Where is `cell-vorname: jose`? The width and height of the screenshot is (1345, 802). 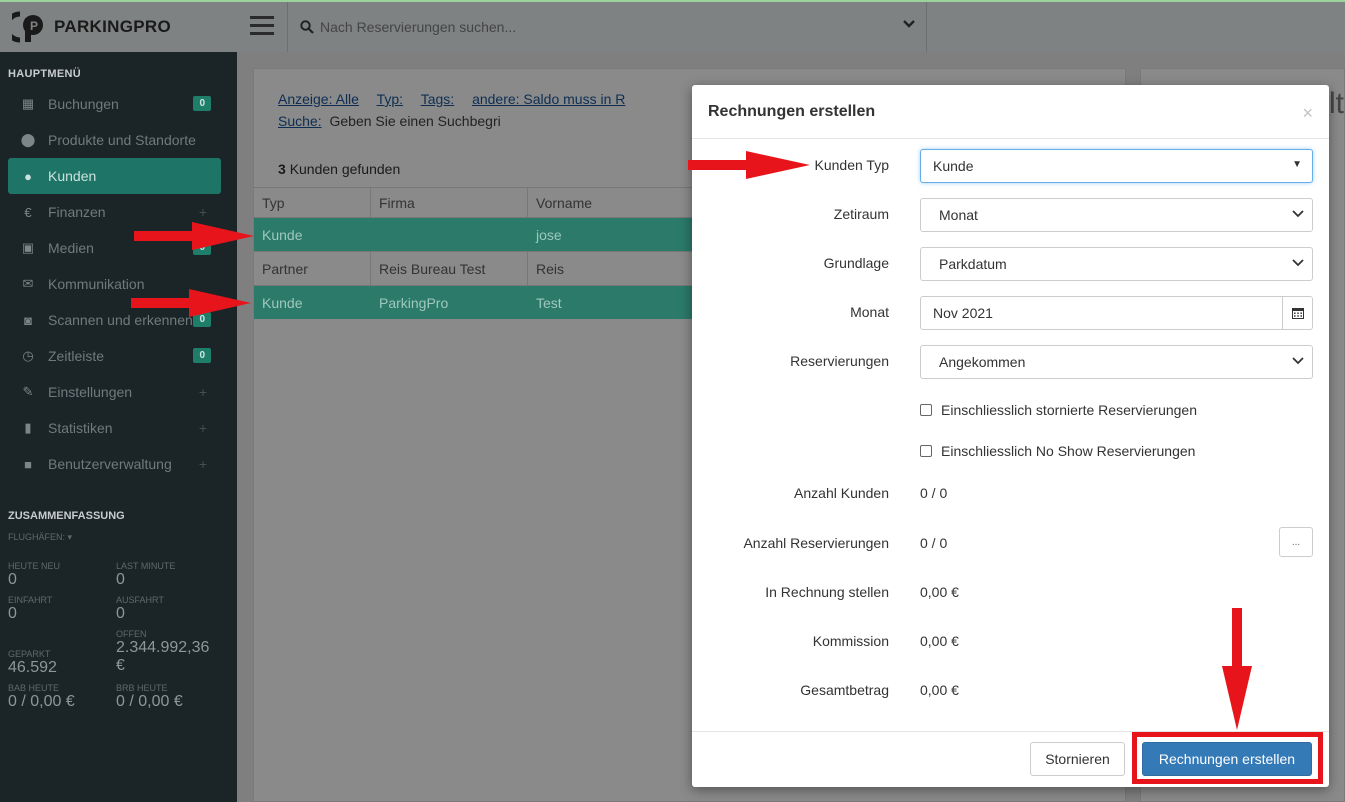 cell-vorname: jose is located at coordinates (549, 234).